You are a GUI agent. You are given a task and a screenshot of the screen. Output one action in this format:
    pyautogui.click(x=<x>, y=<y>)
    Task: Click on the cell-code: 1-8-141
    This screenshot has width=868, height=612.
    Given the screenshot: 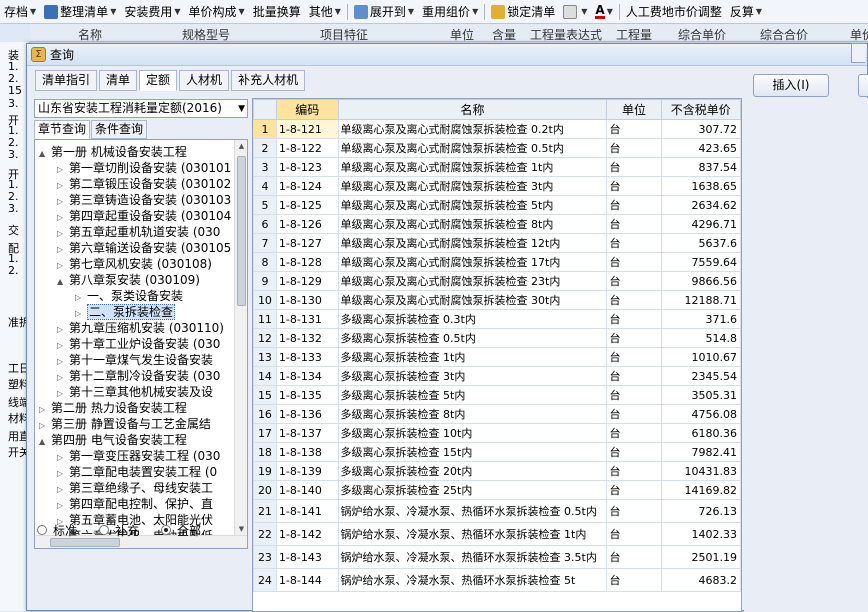 What is the action you would take?
    pyautogui.click(x=307, y=511)
    